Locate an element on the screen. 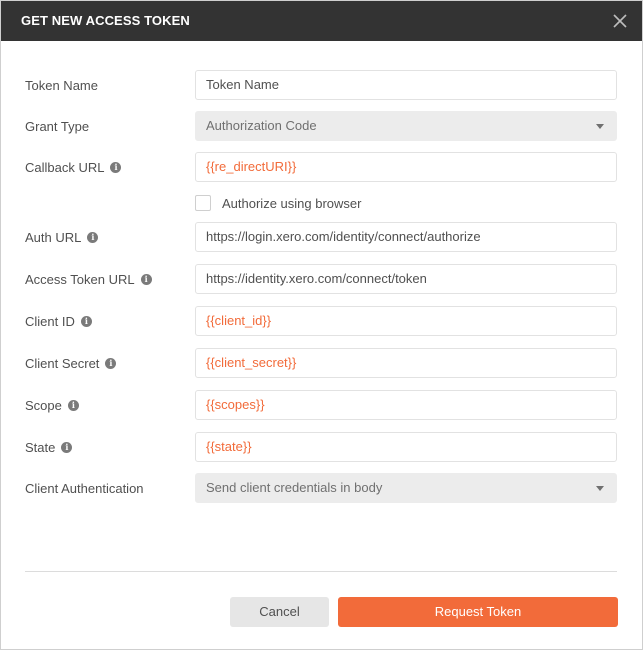 The image size is (643, 650). token-name-placeholder: Token Name is located at coordinates (242, 84).